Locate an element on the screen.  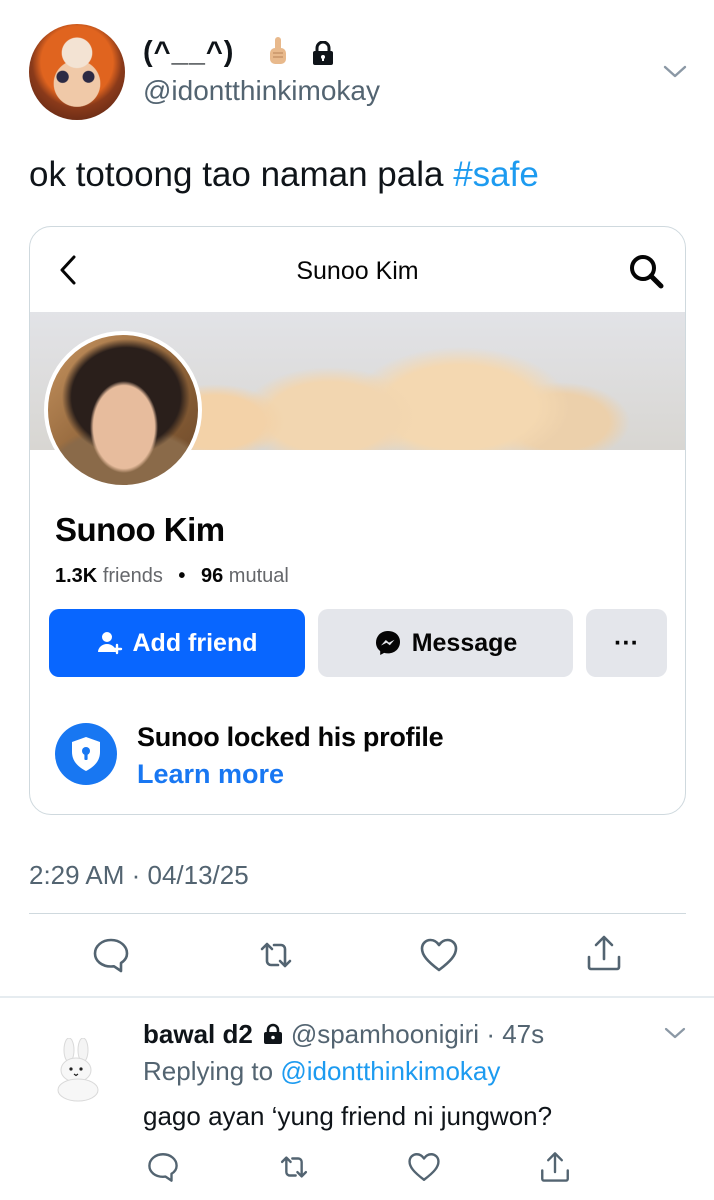
friends-count: 1.3K is located at coordinates (76, 576).